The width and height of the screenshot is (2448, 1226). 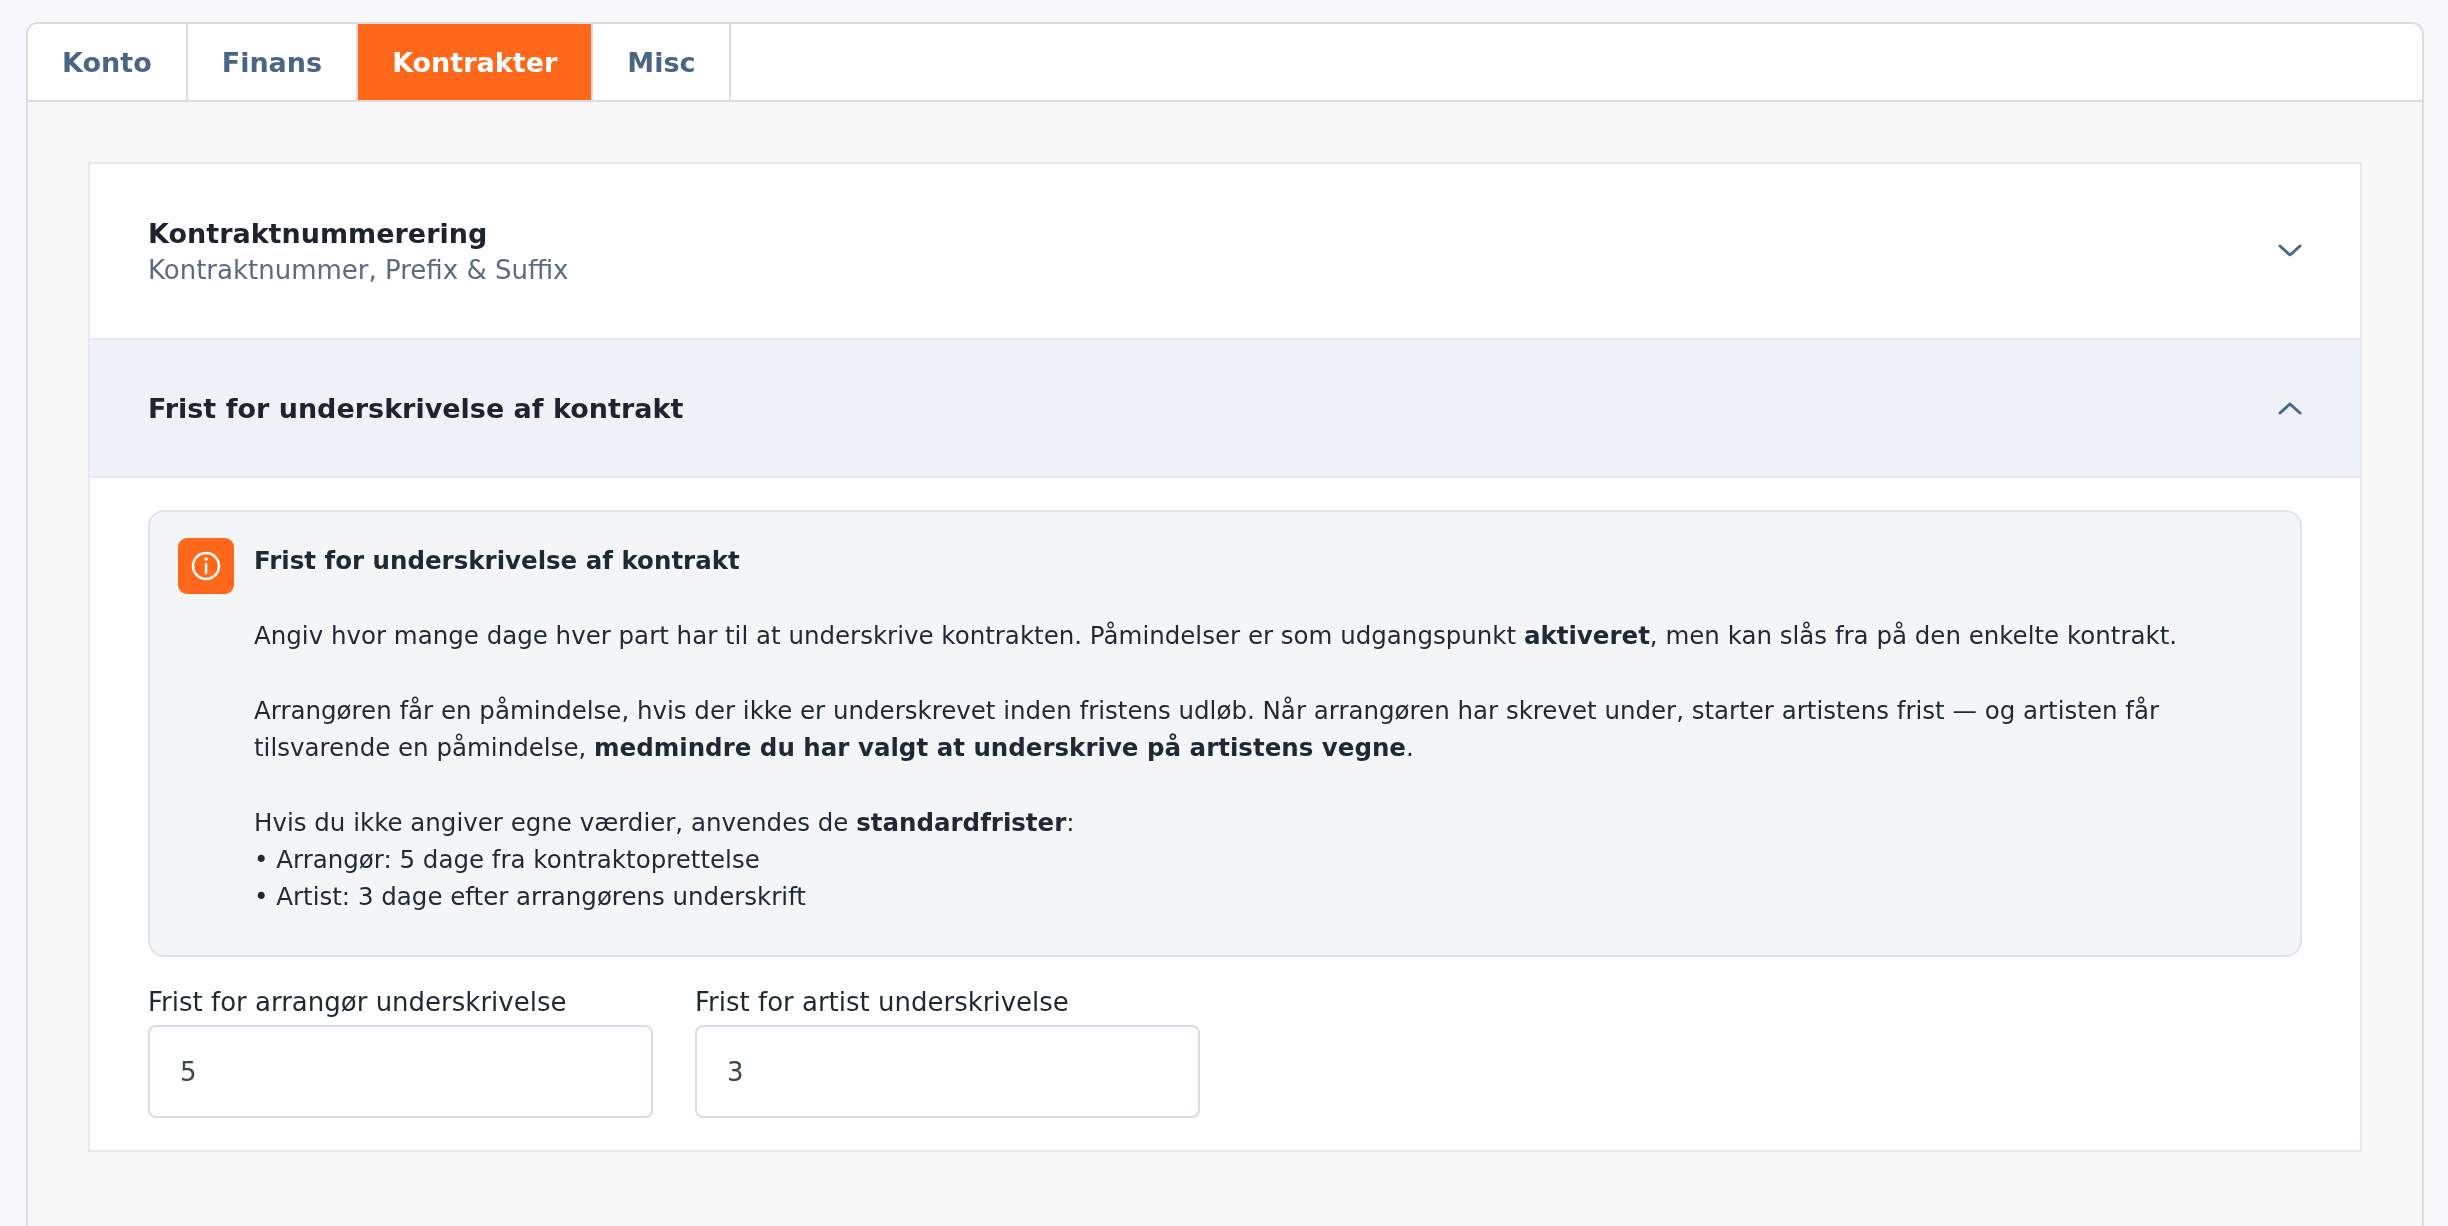 I want to click on input-field: 3, so click(x=947, y=1071).